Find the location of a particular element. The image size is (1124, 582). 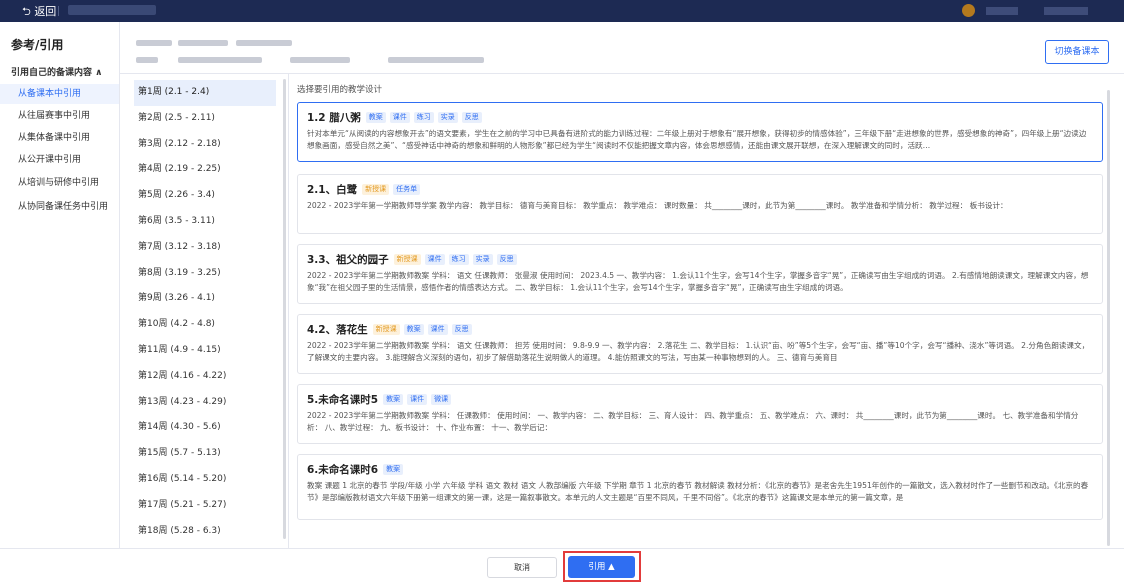

sidebar-item-group-prep: 从集体备课中引用 is located at coordinates (59, 138).